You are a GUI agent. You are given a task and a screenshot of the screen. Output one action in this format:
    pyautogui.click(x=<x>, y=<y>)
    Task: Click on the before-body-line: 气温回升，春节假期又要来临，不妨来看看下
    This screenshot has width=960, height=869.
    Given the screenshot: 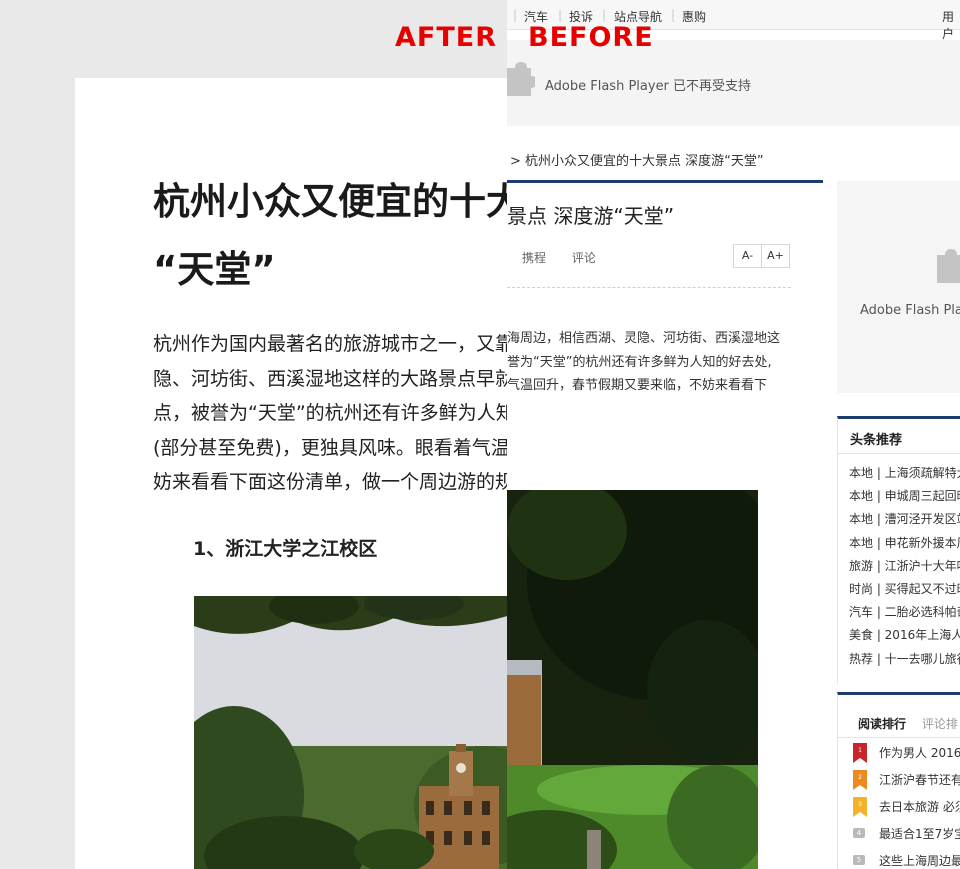 What is the action you would take?
    pyautogui.click(x=637, y=385)
    